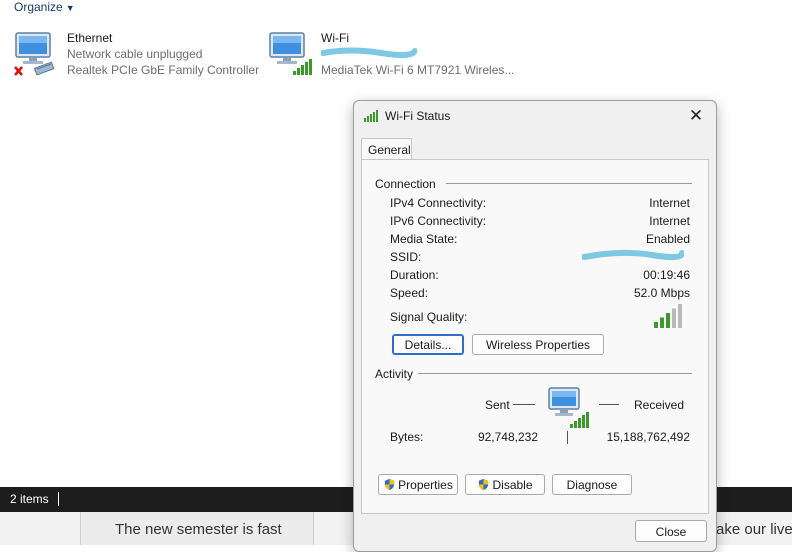 This screenshot has width=792, height=552. I want to click on activity-divider, so click(567, 437).